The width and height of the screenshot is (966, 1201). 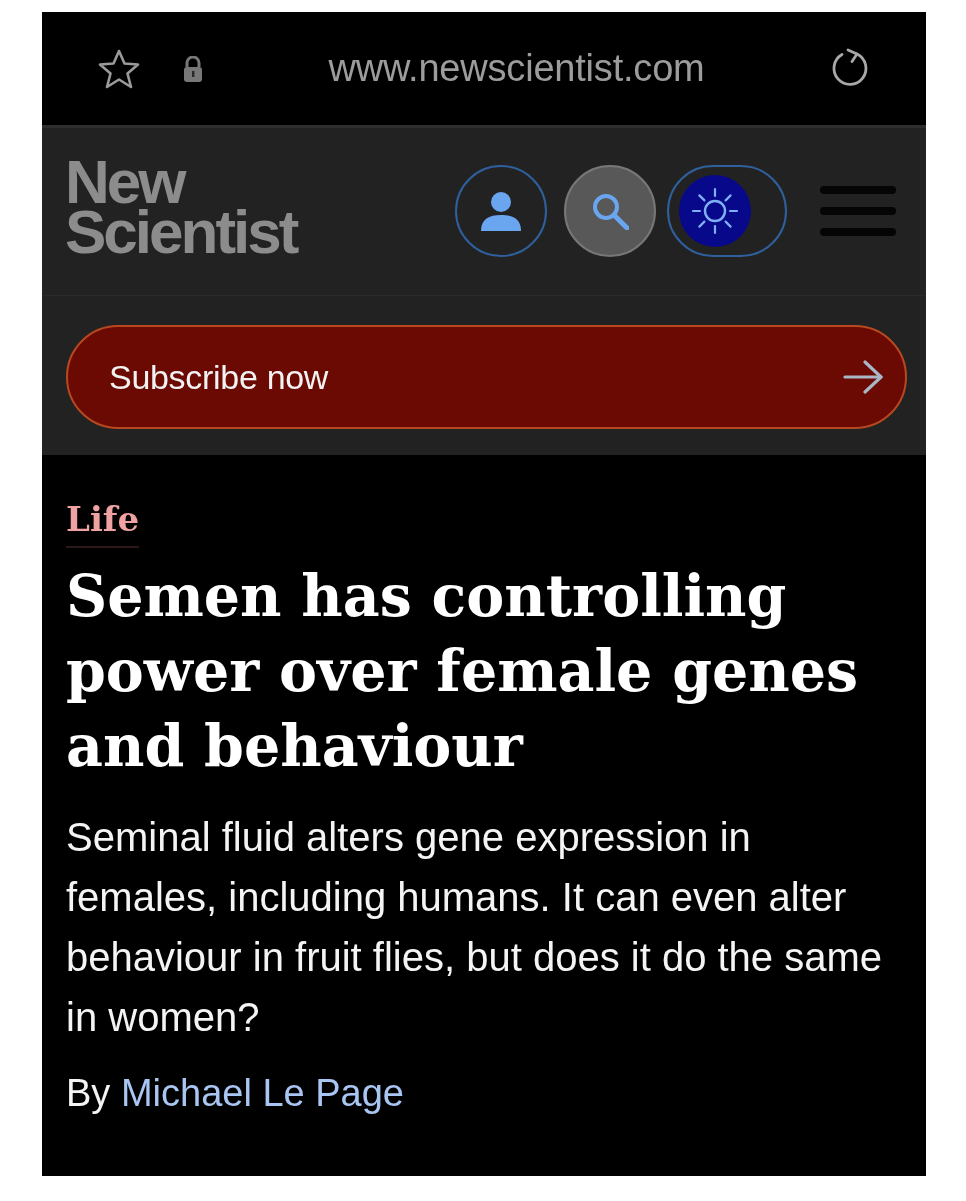 What do you see at coordinates (610, 210) in the screenshot?
I see `search-icon` at bounding box center [610, 210].